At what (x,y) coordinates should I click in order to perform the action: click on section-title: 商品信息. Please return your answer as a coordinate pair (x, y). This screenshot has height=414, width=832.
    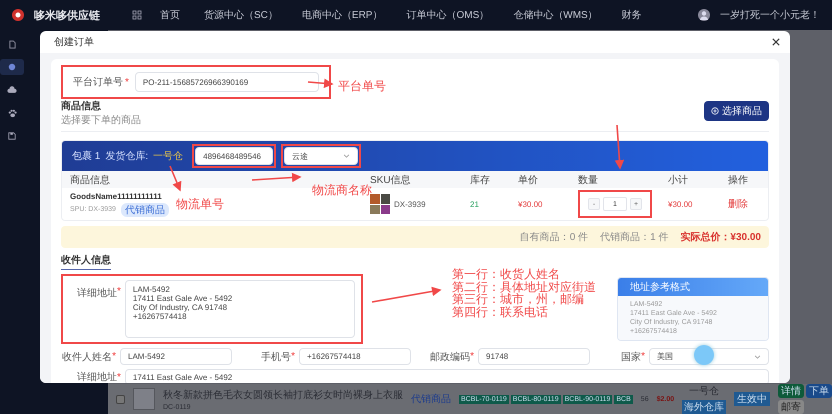
    Looking at the image, I should click on (81, 106).